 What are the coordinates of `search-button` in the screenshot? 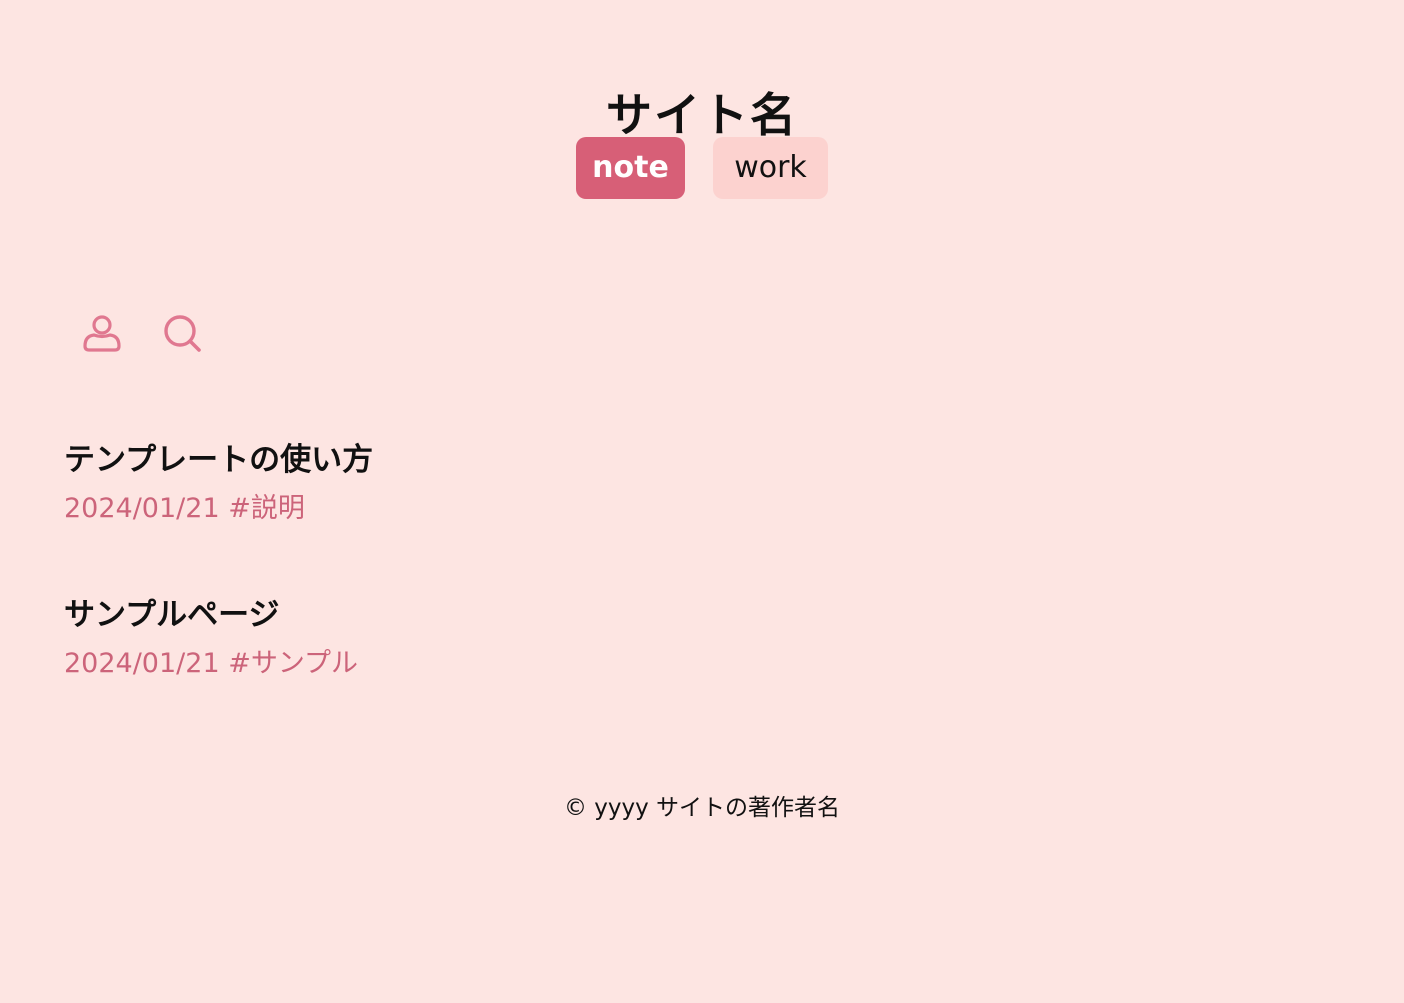 It's located at (182, 333).